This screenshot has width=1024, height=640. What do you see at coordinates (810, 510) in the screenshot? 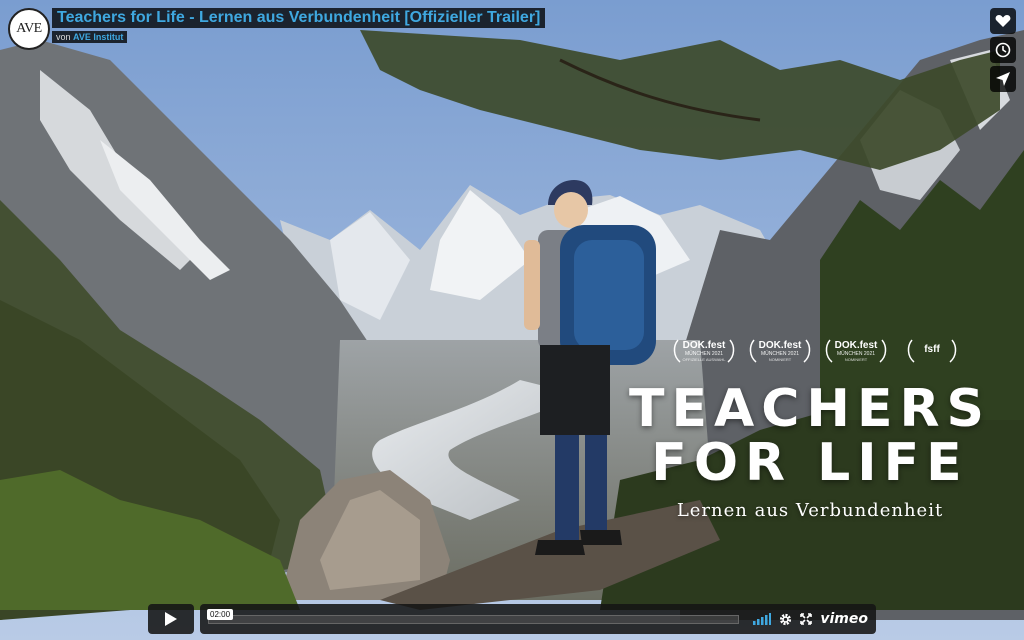
I see `film-subtitle: Lernen aus Verbundenheit` at bounding box center [810, 510].